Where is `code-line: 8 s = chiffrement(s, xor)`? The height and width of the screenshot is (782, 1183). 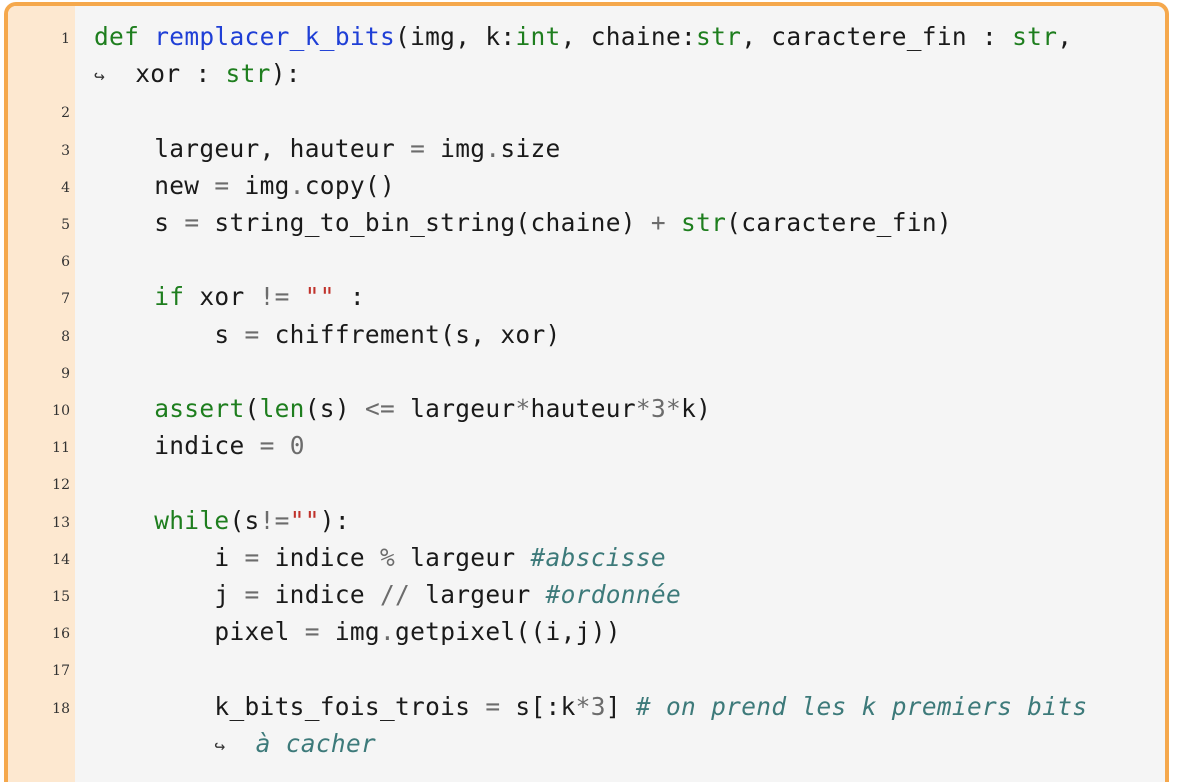 code-line: 8 s = chiffrement(s, xor) is located at coordinates (586, 335).